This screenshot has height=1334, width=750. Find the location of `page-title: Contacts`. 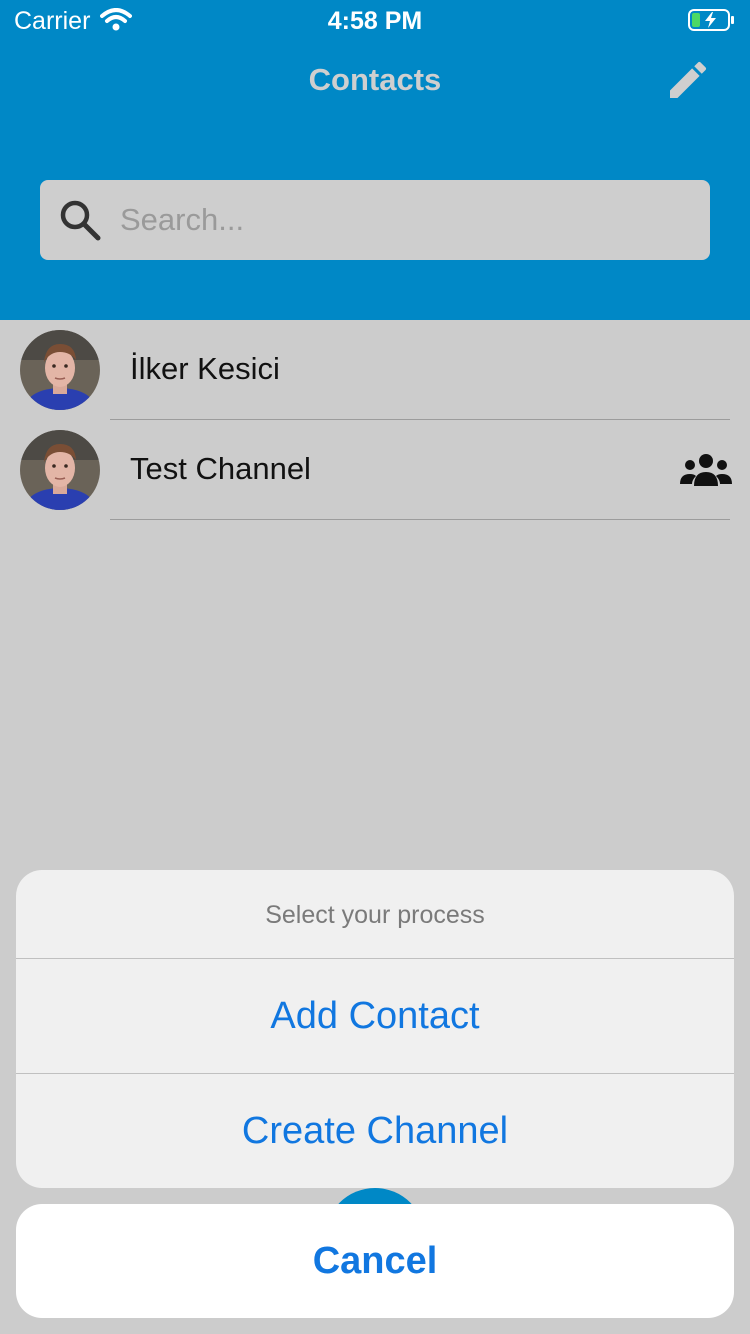

page-title: Contacts is located at coordinates (375, 79).